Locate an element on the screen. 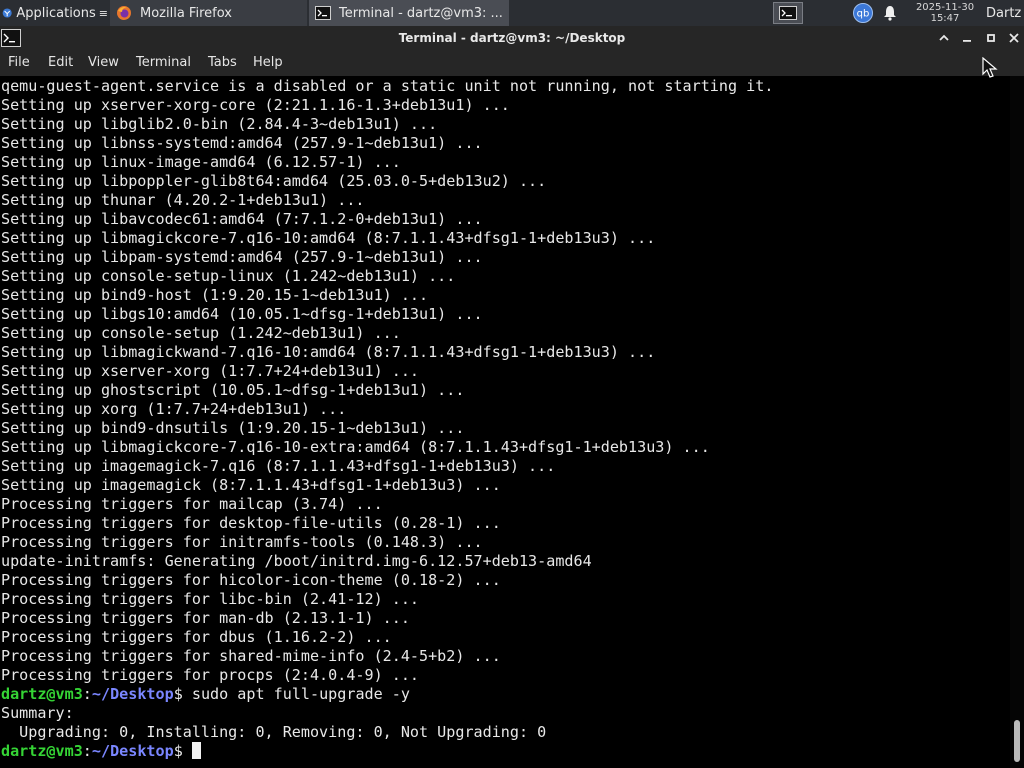 The width and height of the screenshot is (1024, 768). clock-date: 2025-11-30 is located at coordinates (945, 7).